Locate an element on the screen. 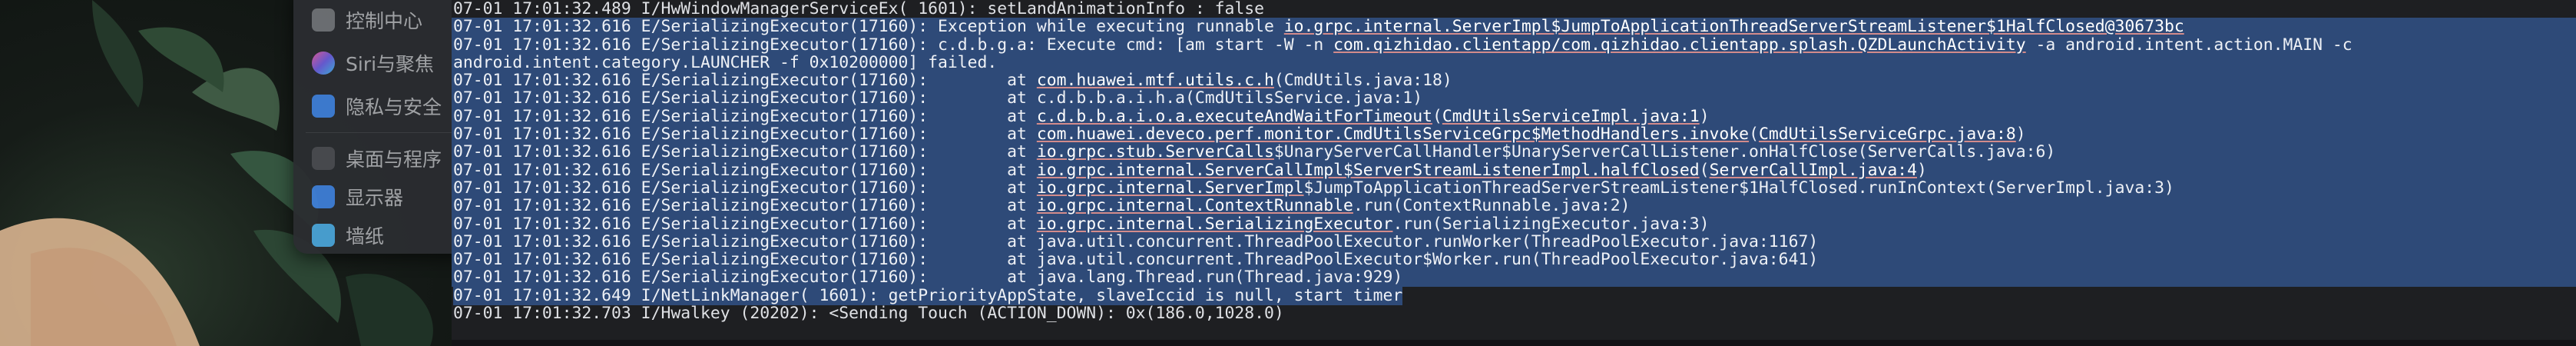 This screenshot has width=2576, height=346. settings-item-desktop-dock: 桌面与程序 is located at coordinates (377, 158).